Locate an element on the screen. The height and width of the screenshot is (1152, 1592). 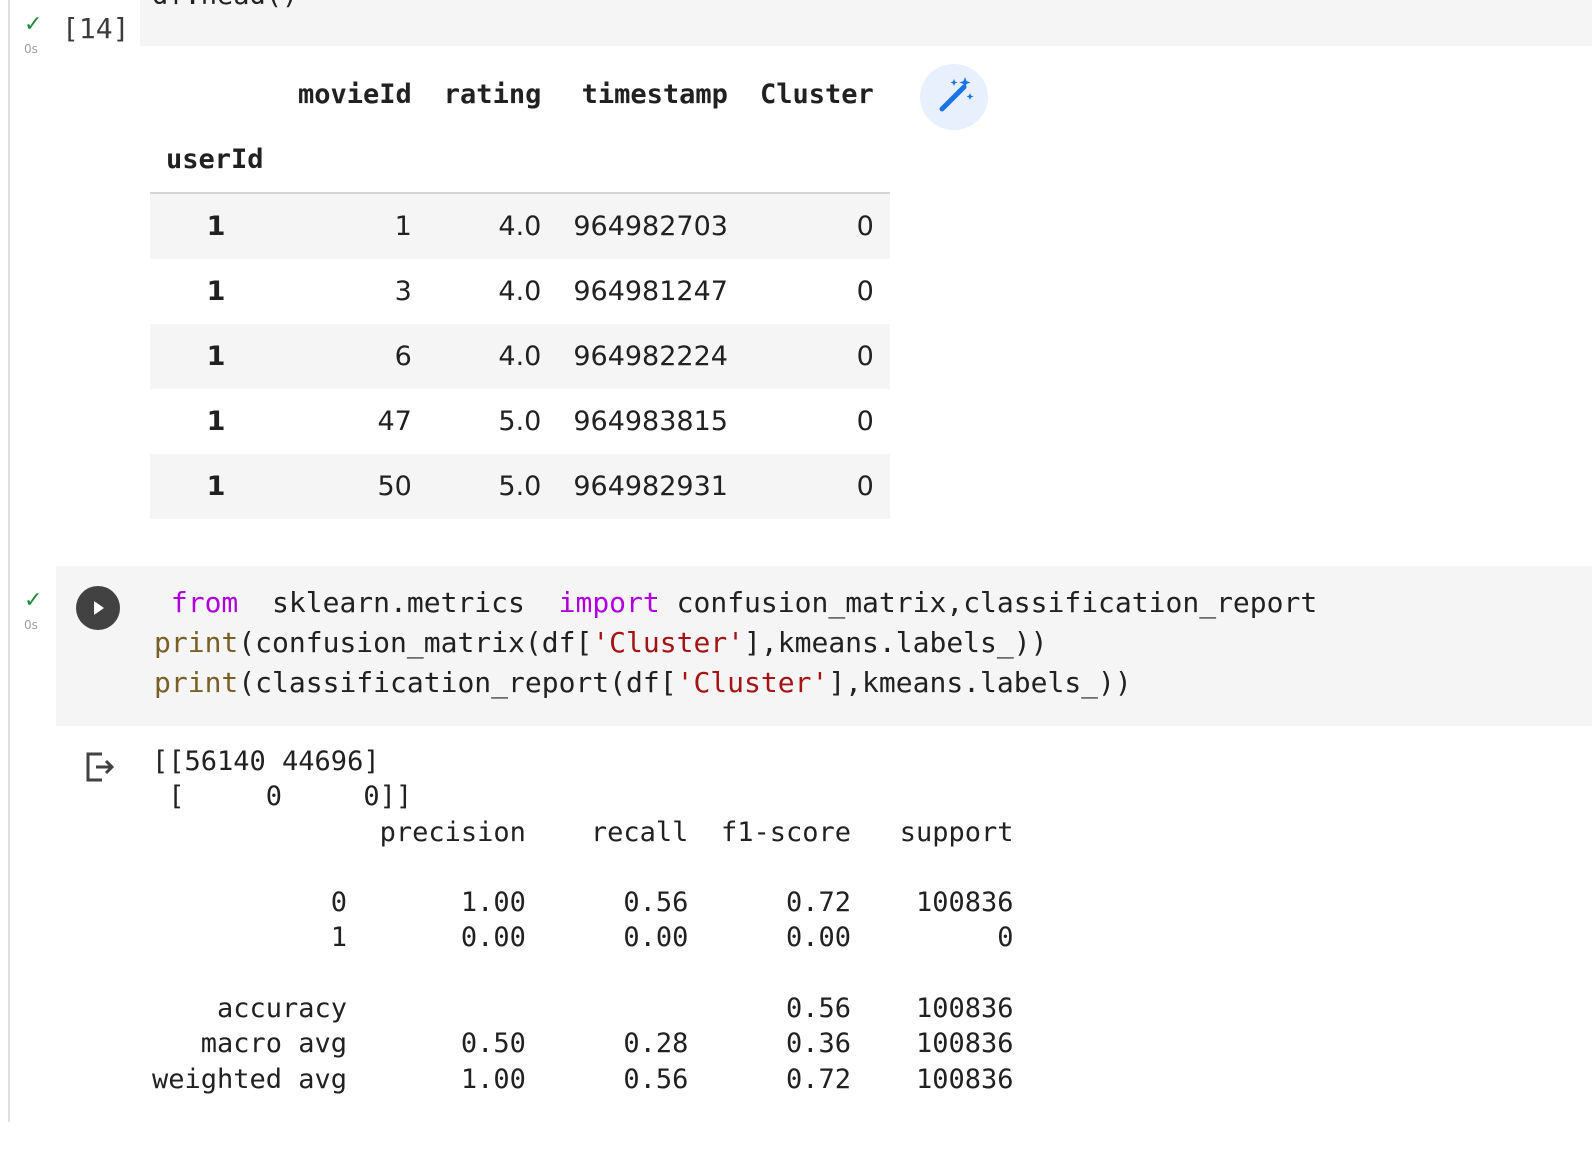
code-text: (confusion_matrix(df[ is located at coordinates (415, 642).